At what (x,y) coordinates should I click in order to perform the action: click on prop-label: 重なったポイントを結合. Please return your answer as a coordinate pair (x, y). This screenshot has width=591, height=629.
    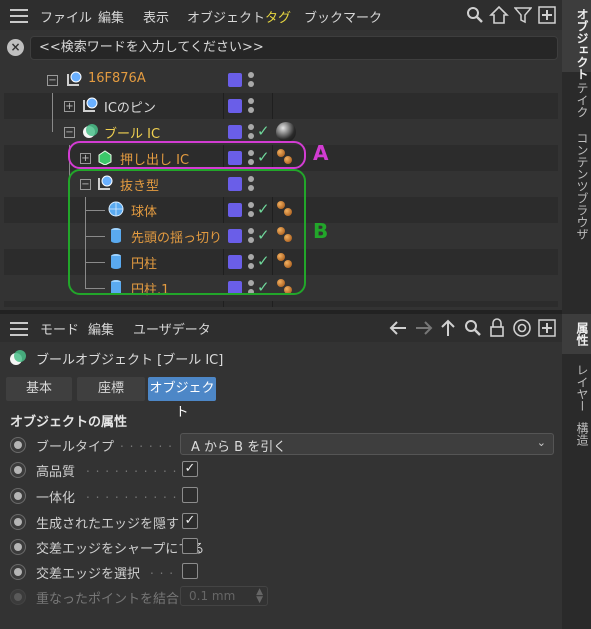
    Looking at the image, I should click on (108, 599).